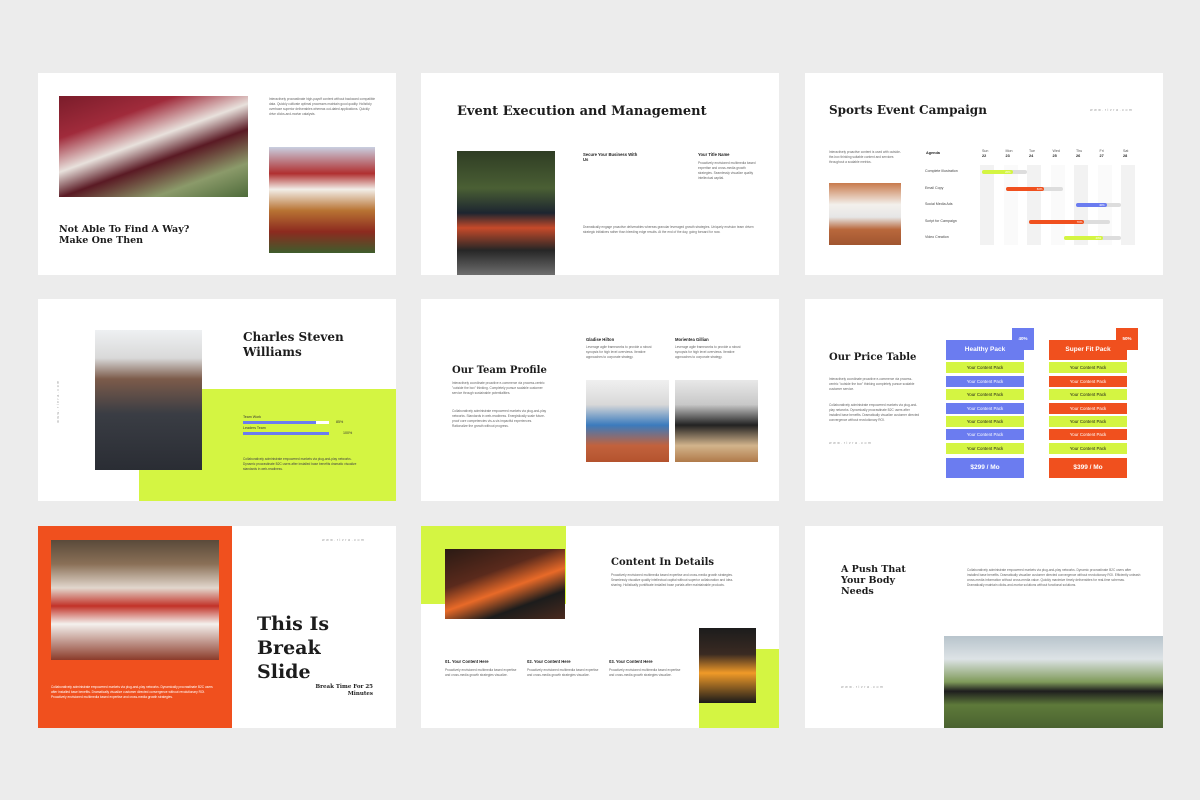 This screenshot has width=1200, height=800. What do you see at coordinates (153, 146) in the screenshot?
I see `football-tackle-photo` at bounding box center [153, 146].